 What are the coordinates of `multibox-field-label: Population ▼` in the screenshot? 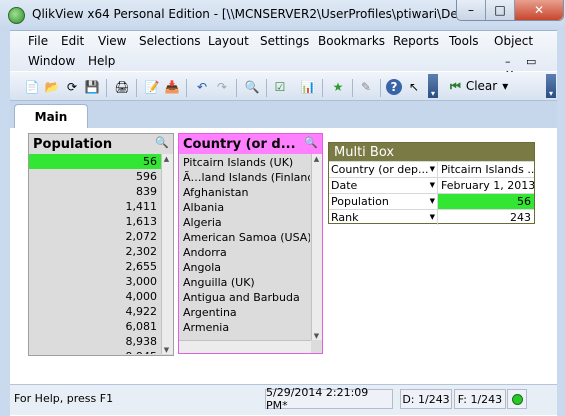 It's located at (383, 201).